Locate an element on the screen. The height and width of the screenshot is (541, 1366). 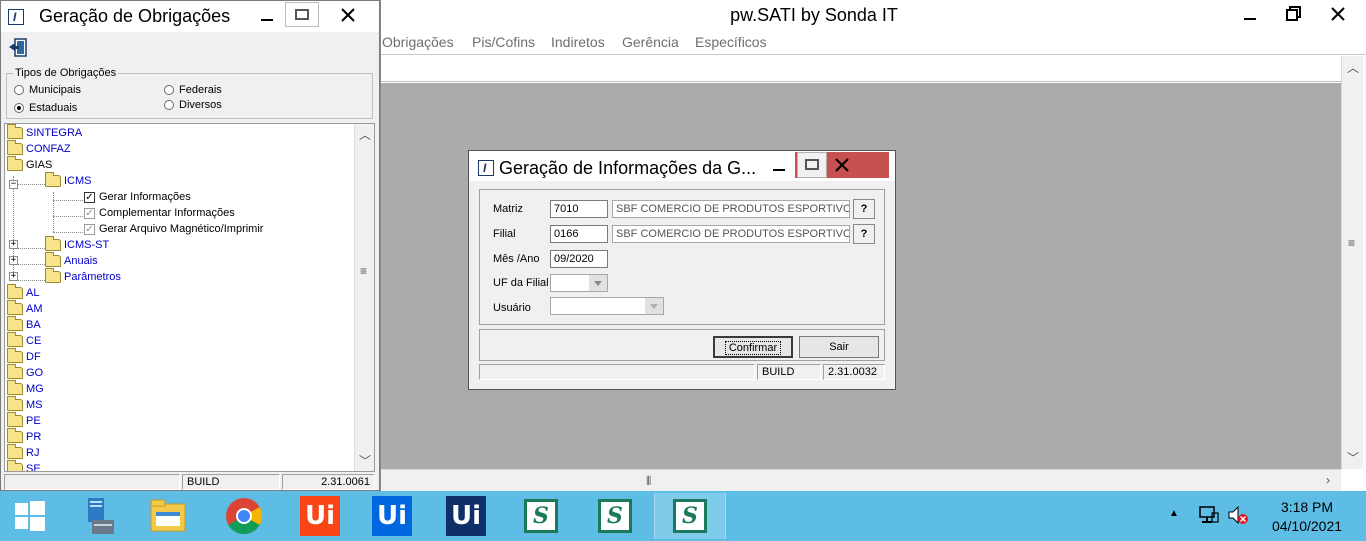
matriz-lookup-button: ? is located at coordinates (864, 209).